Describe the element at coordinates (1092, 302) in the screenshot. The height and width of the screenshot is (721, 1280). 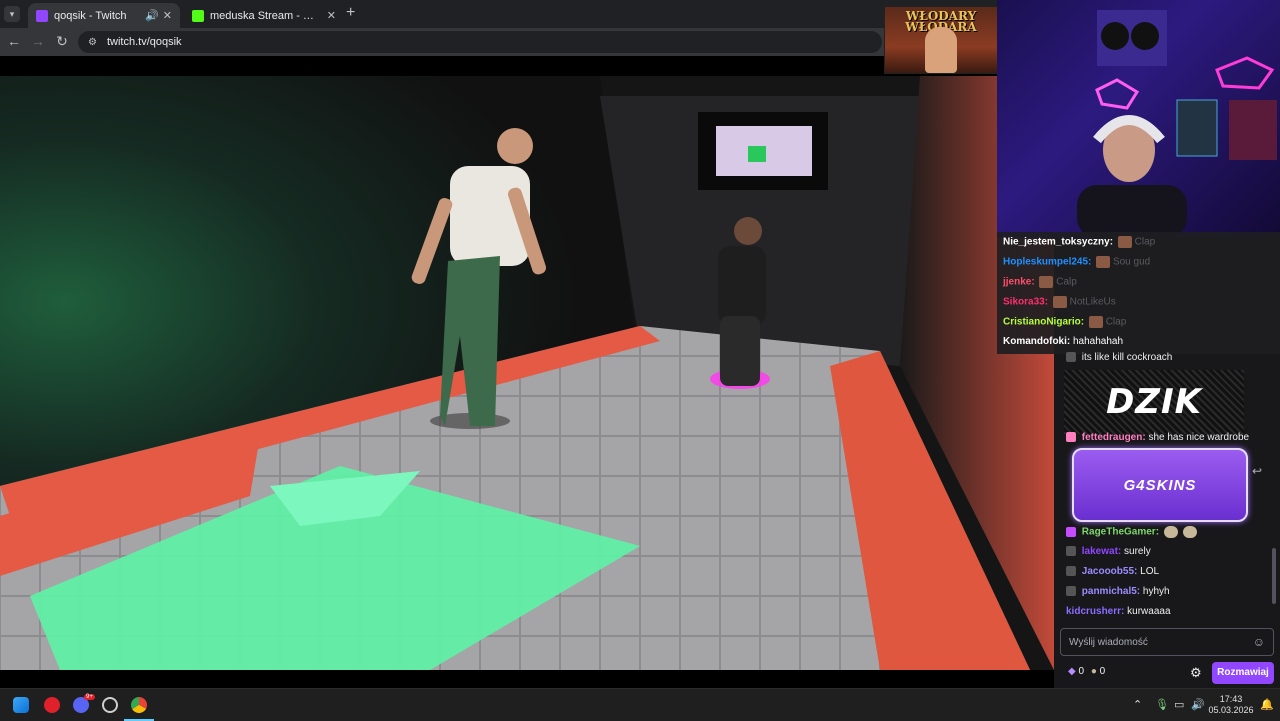
I see `overlay-chat-faded: NotLikeUs` at that location.